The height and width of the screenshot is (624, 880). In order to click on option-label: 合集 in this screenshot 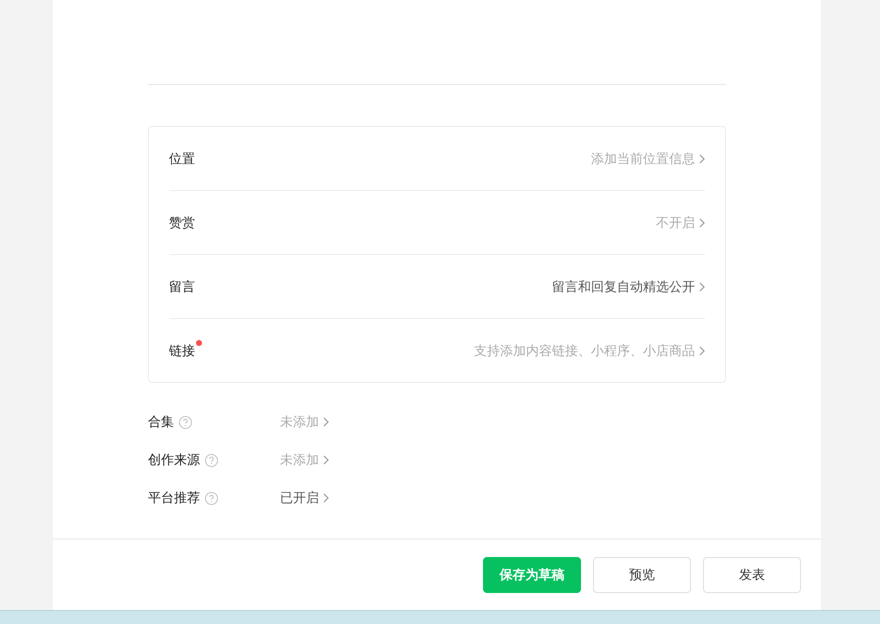, I will do `click(161, 422)`.